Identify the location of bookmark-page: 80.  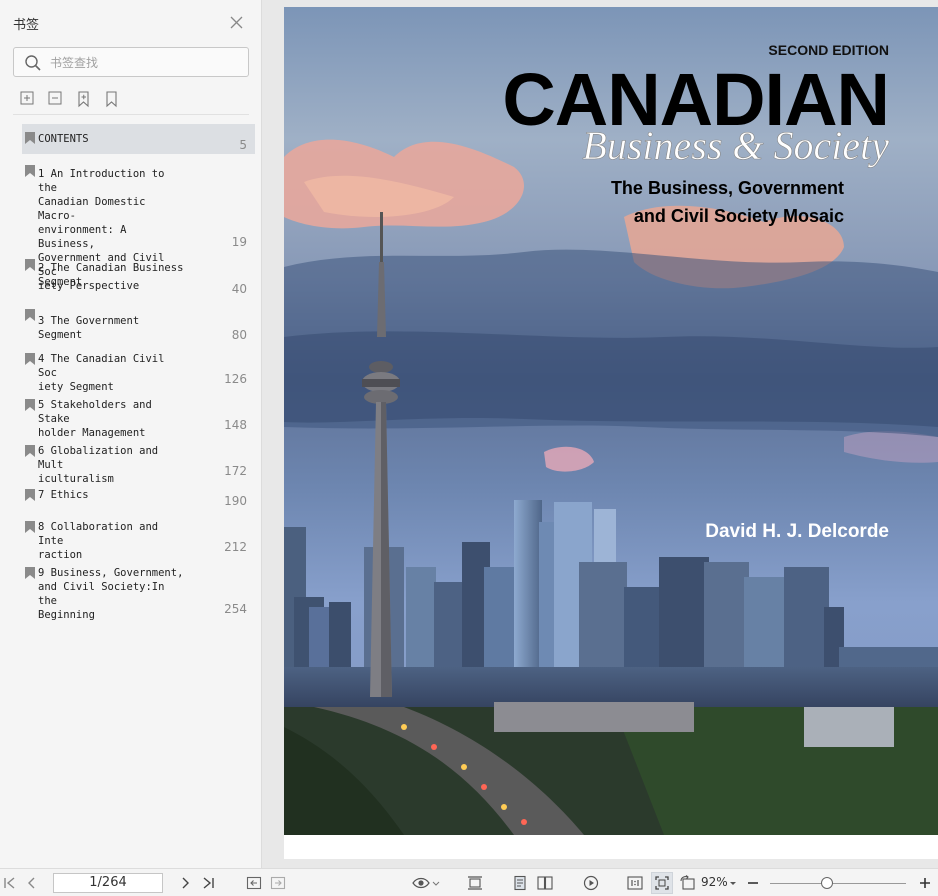
(239, 335).